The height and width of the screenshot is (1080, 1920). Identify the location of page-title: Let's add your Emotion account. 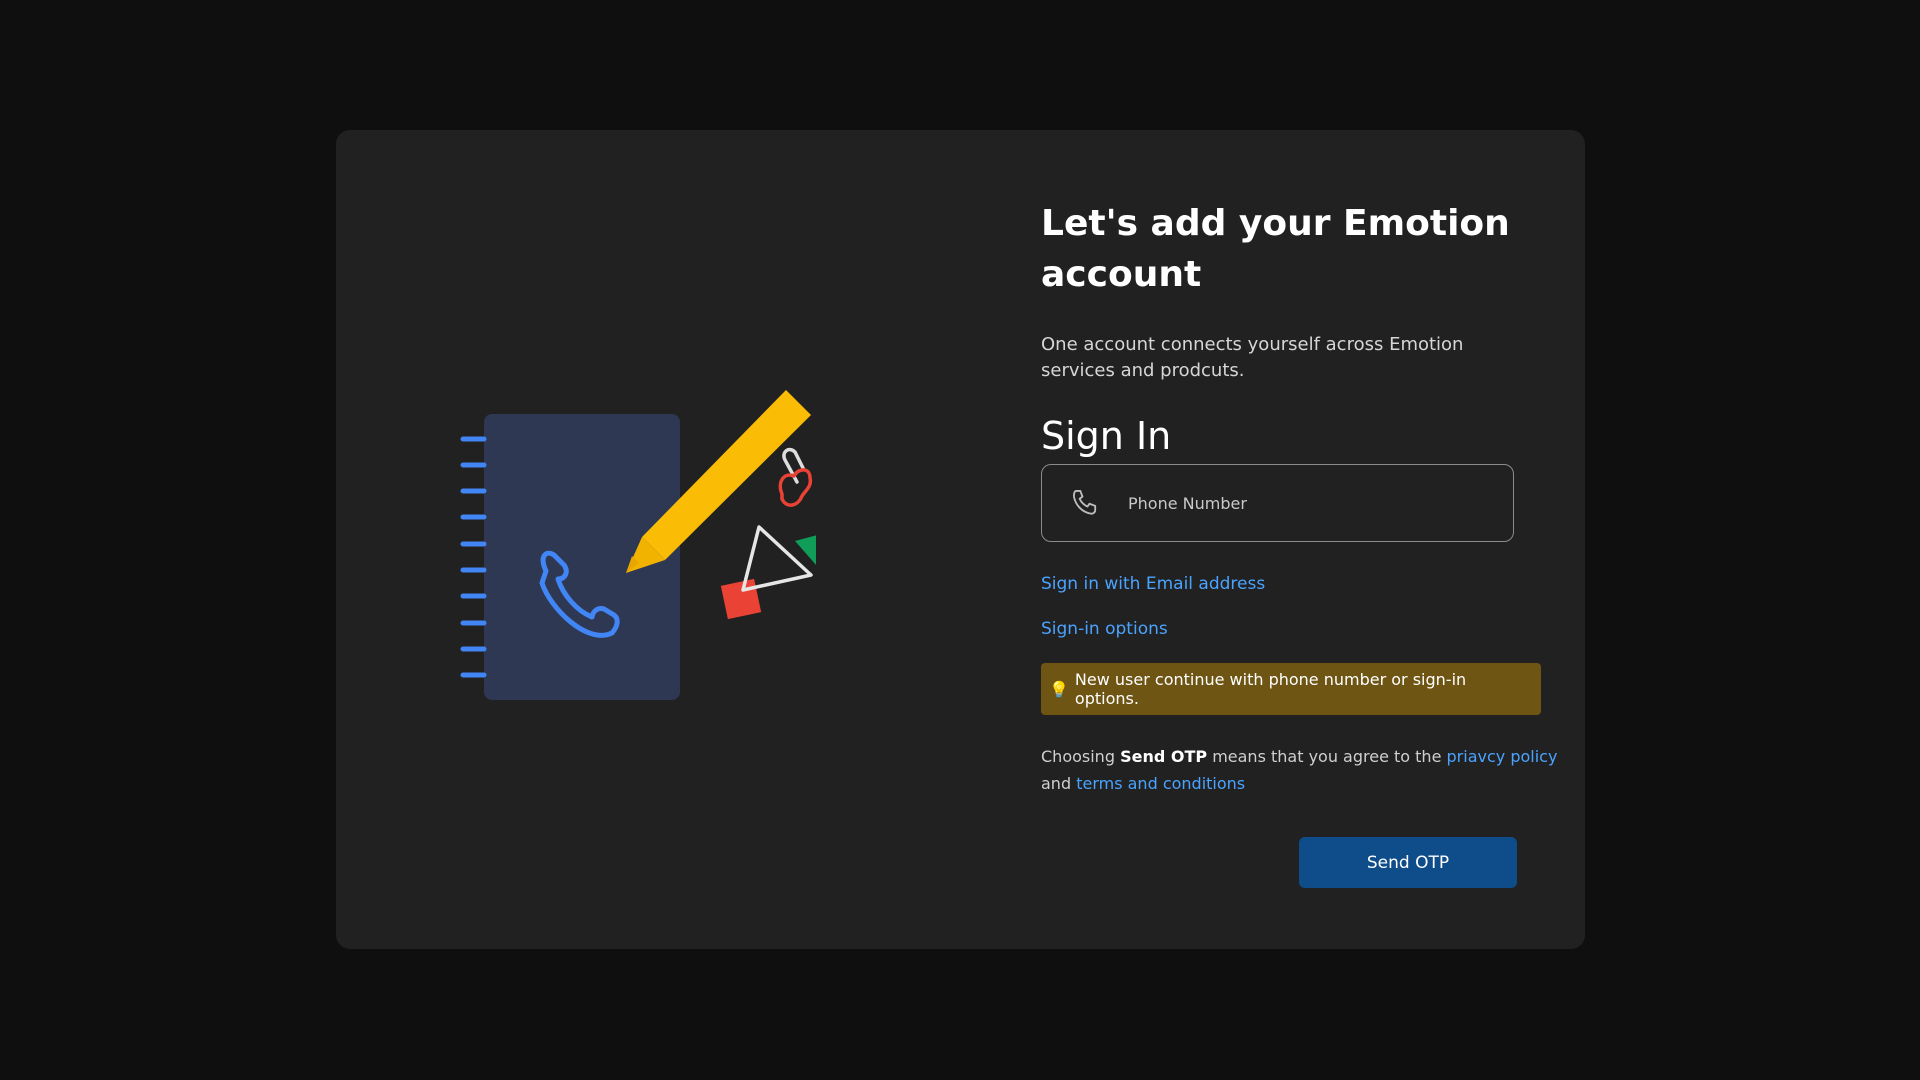
(1275, 249).